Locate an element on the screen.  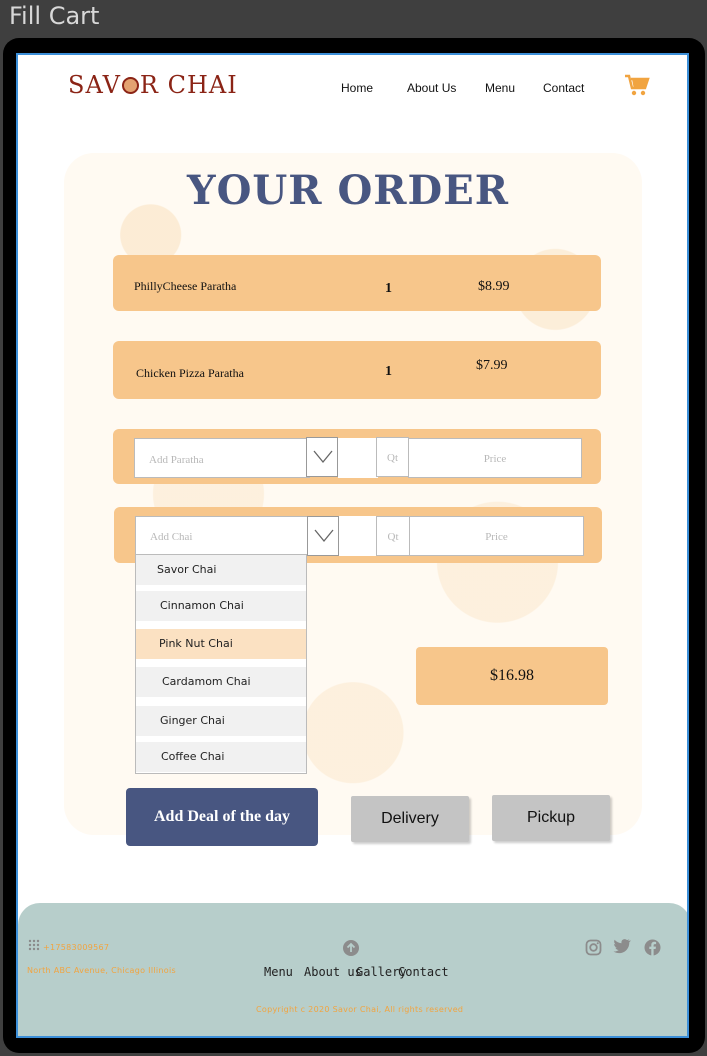
order-item-row: Chicken Pizza Paratha 1 $7.99 is located at coordinates (357, 370).